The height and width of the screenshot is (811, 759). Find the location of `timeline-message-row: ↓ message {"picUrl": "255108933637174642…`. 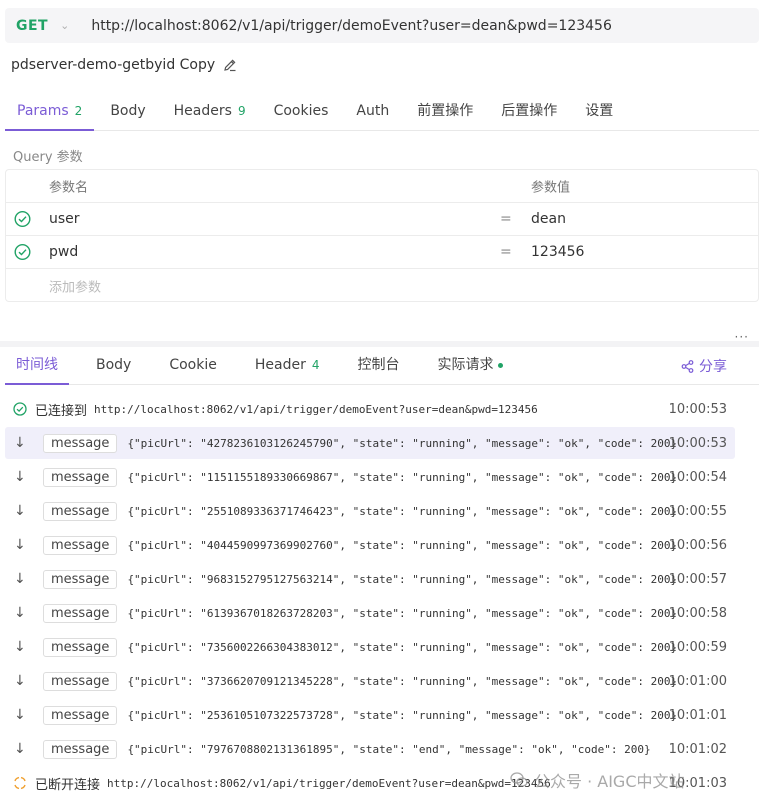

timeline-message-row: ↓ message {"picUrl": "255108933637174642… is located at coordinates (370, 511).